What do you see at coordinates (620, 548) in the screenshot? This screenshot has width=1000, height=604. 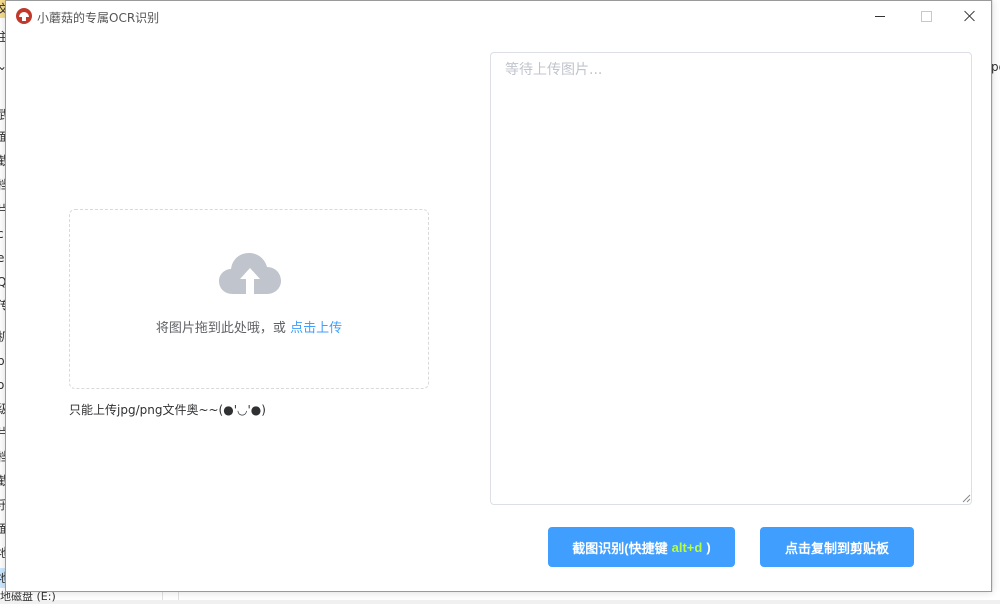 I see `ocr-button-label: 截图识别(快捷键` at bounding box center [620, 548].